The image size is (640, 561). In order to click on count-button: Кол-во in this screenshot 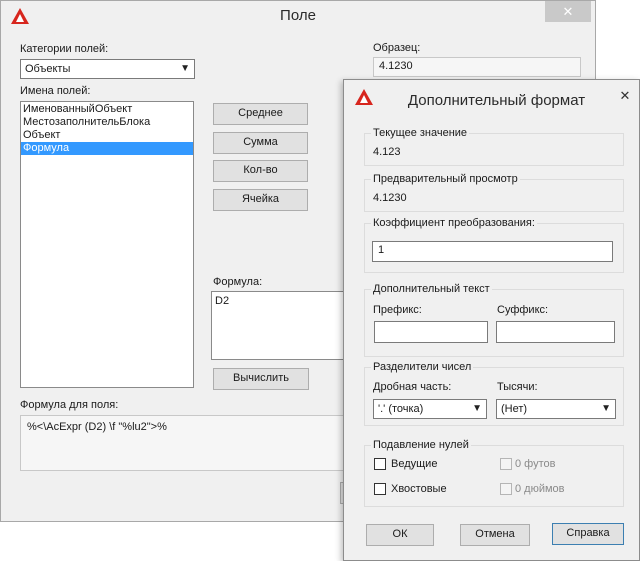, I will do `click(260, 171)`.